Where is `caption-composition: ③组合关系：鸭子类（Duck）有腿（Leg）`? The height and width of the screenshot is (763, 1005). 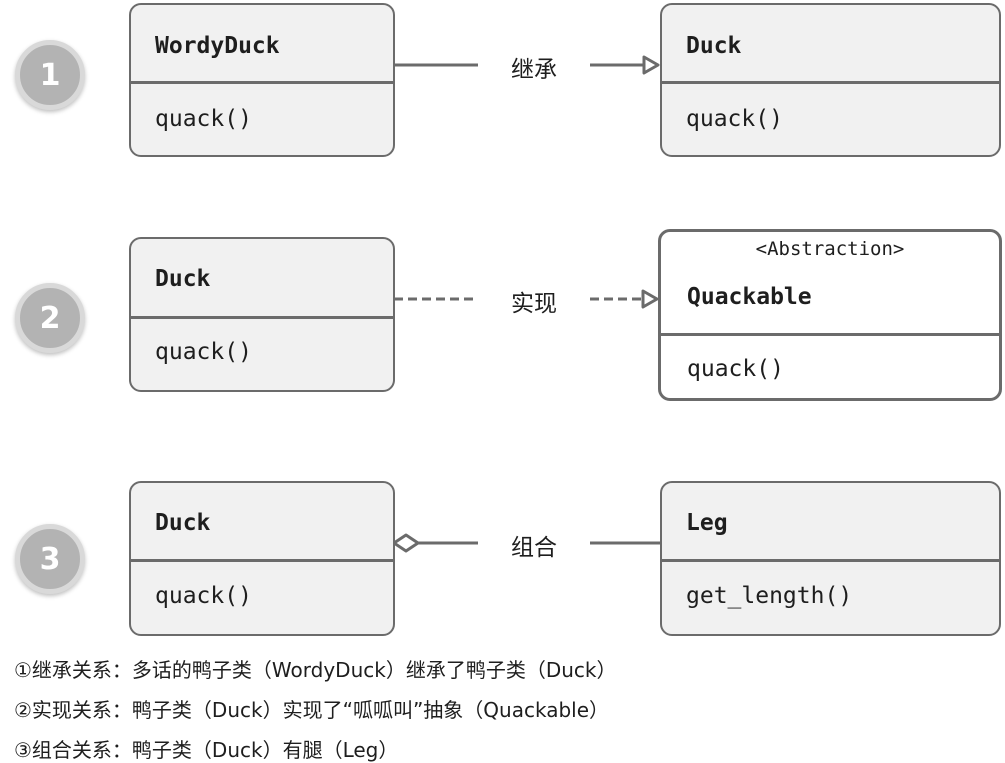
caption-composition: ③组合关系：鸭子类（Duck）有腿（Leg） is located at coordinates (206, 750).